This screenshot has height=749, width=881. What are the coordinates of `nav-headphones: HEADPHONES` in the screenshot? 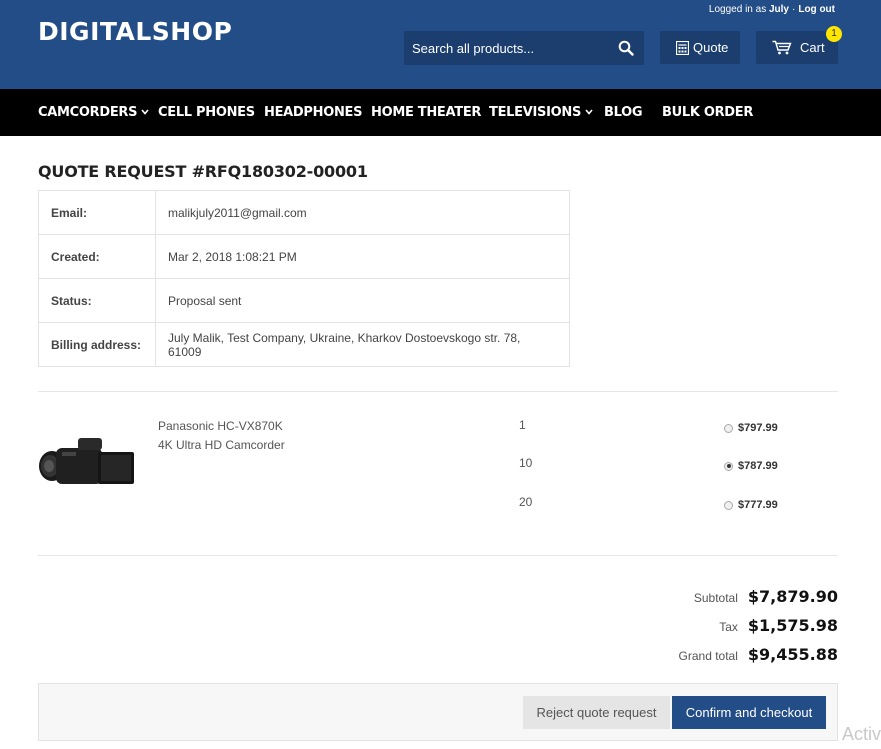 It's located at (313, 112).